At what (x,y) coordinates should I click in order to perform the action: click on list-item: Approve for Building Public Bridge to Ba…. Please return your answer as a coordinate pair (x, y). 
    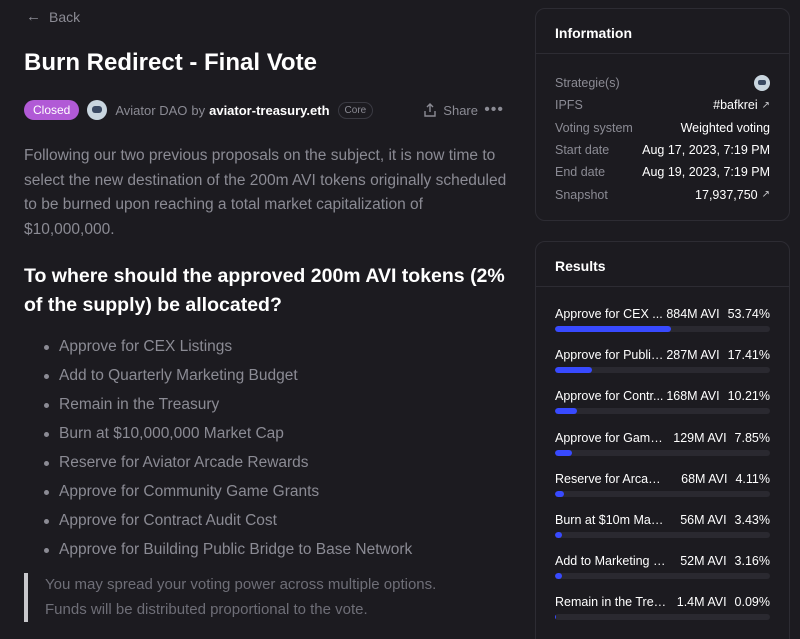
    Looking at the image, I should click on (228, 553).